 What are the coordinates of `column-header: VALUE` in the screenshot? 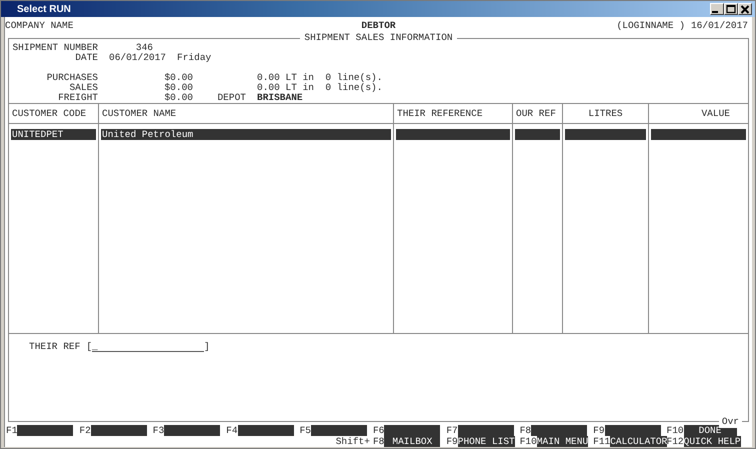 It's located at (698, 113).